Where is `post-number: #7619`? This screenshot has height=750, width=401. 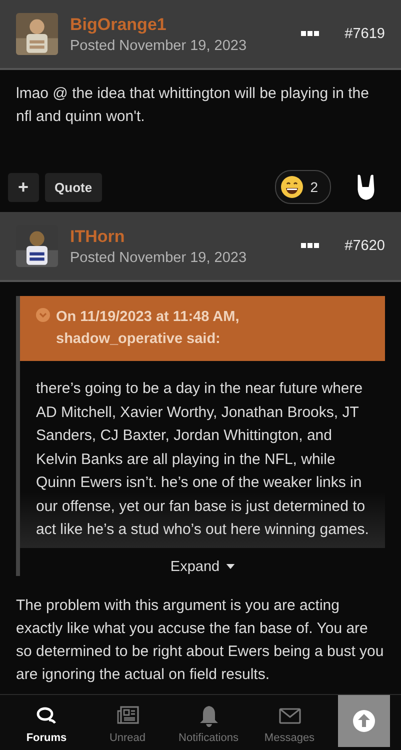 post-number: #7619 is located at coordinates (364, 34).